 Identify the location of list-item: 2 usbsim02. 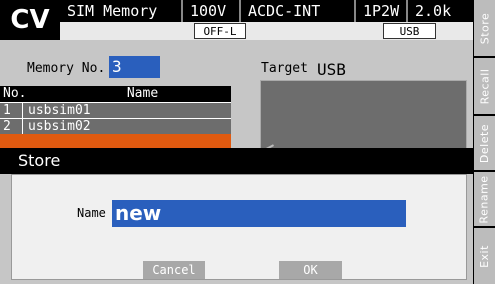
(115, 126).